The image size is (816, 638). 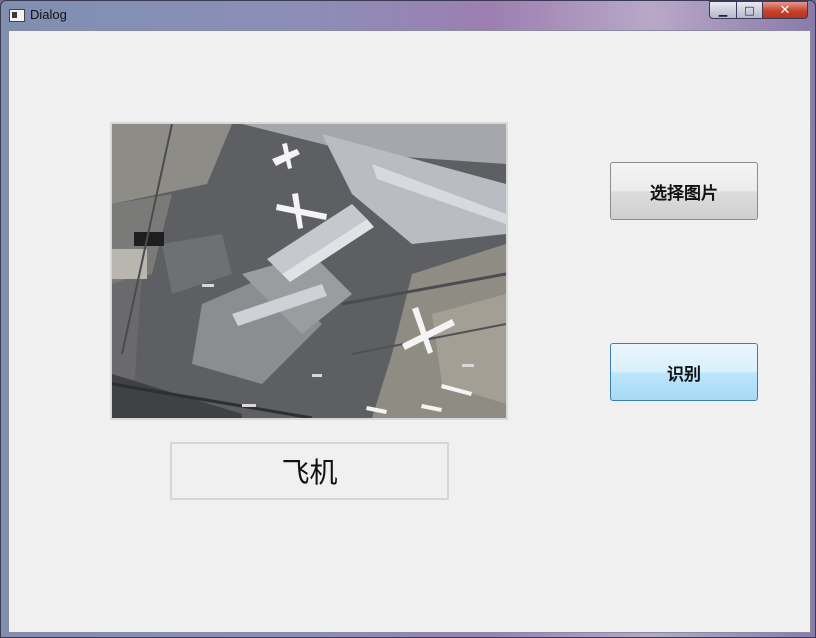 I want to click on window-title: Dialog, so click(x=48, y=14).